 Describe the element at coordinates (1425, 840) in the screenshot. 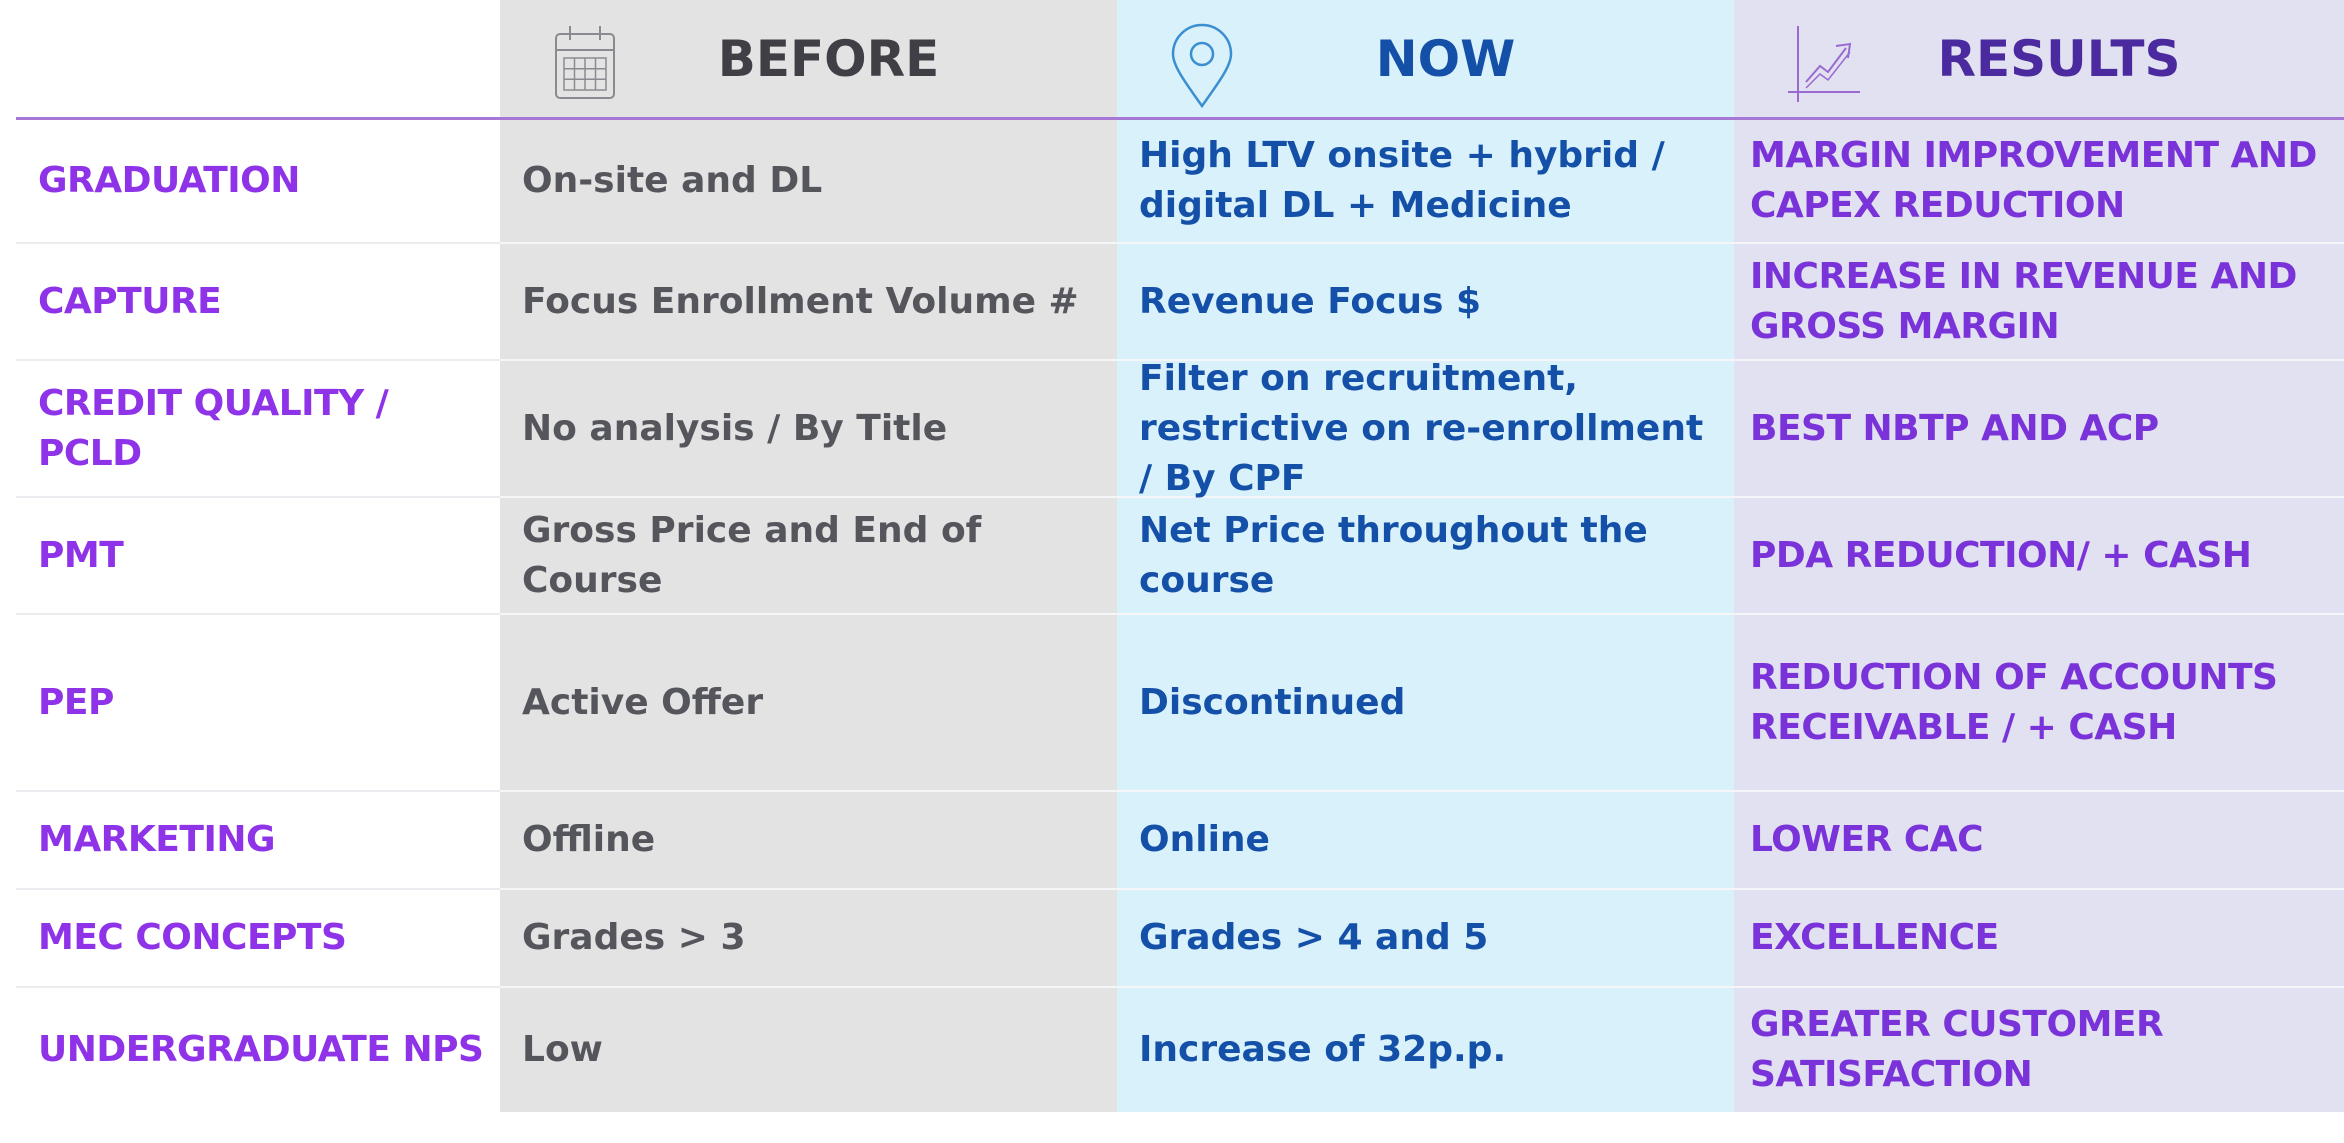

I see `now-cell: Online` at that location.